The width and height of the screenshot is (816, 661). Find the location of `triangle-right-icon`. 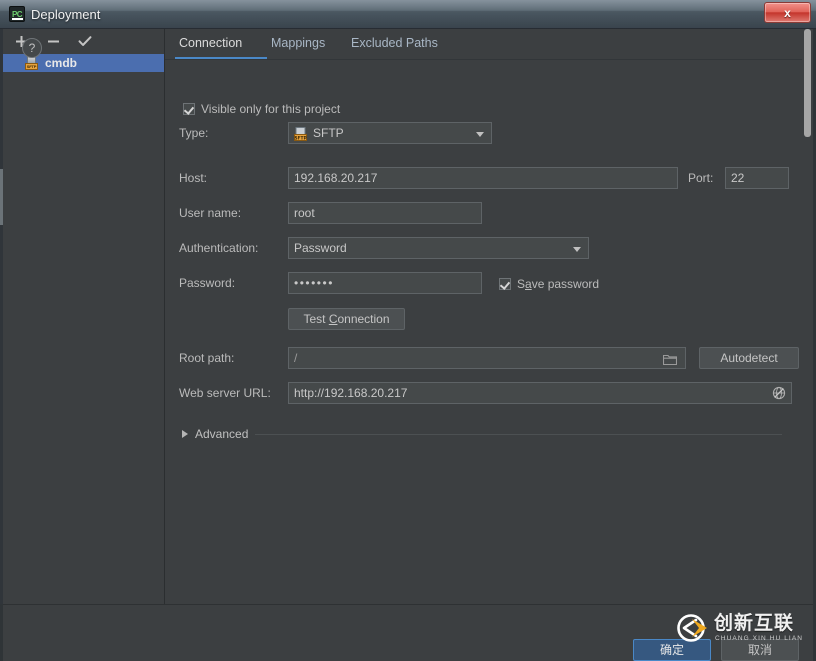

triangle-right-icon is located at coordinates (185, 434).